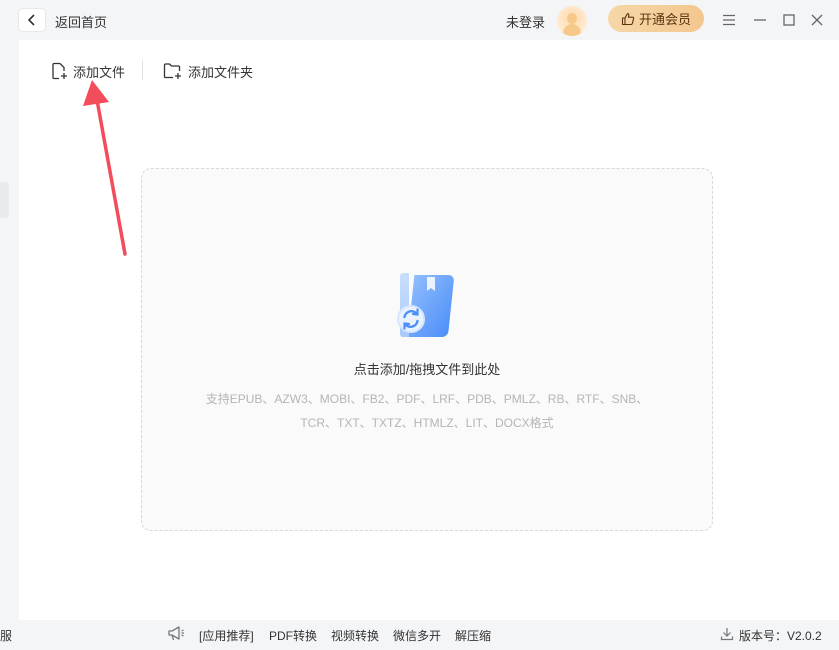  I want to click on book-convert-icon, so click(425, 305).